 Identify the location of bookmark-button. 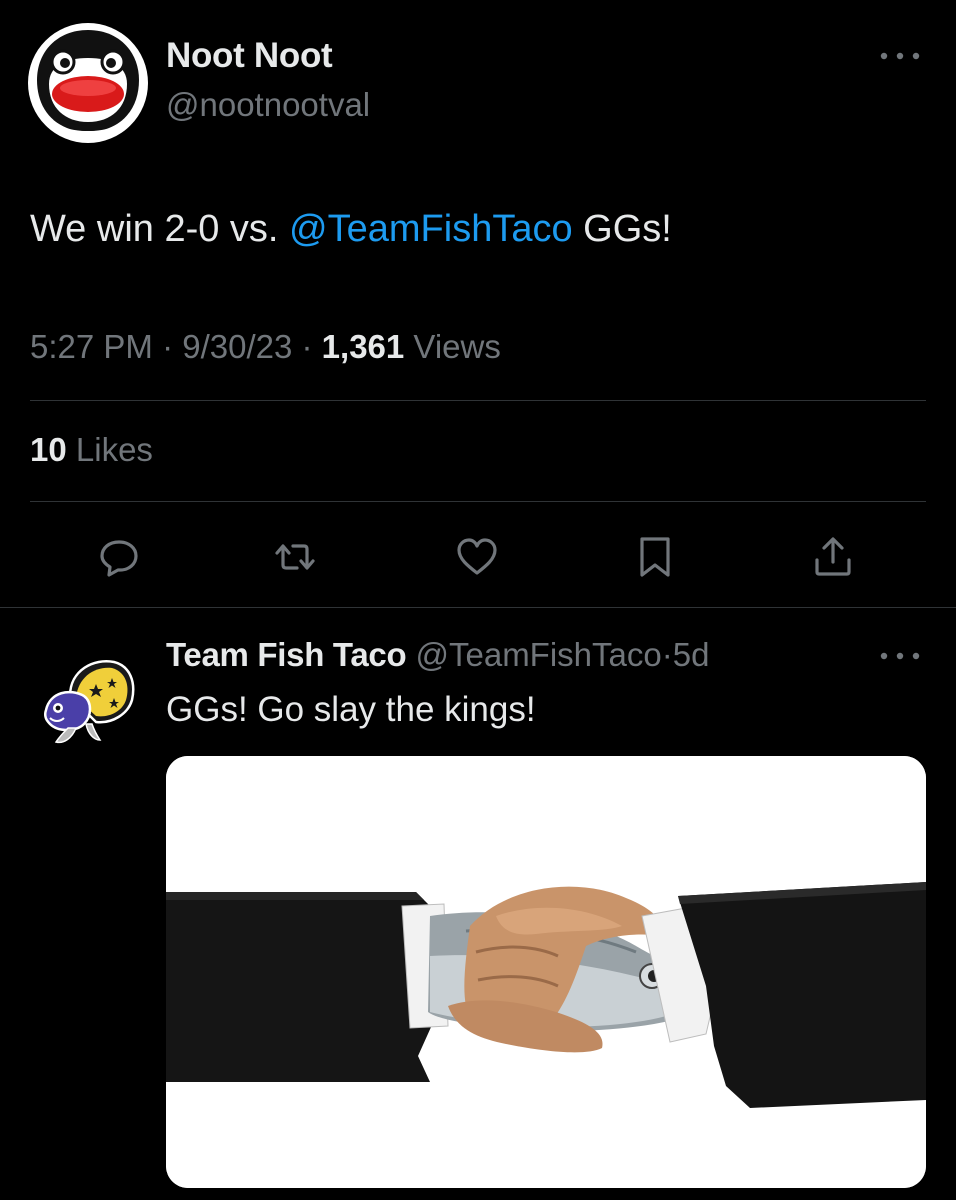
(655, 557).